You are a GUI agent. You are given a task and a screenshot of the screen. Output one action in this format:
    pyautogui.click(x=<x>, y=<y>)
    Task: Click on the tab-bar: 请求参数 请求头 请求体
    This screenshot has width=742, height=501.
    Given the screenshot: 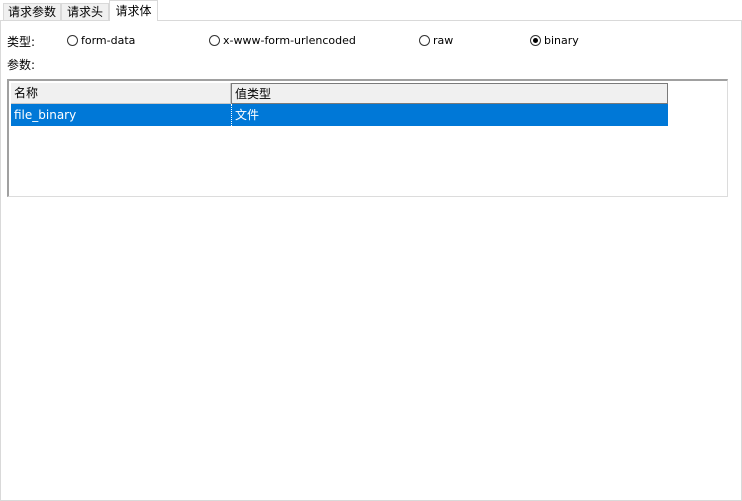 What is the action you would take?
    pyautogui.click(x=371, y=10)
    